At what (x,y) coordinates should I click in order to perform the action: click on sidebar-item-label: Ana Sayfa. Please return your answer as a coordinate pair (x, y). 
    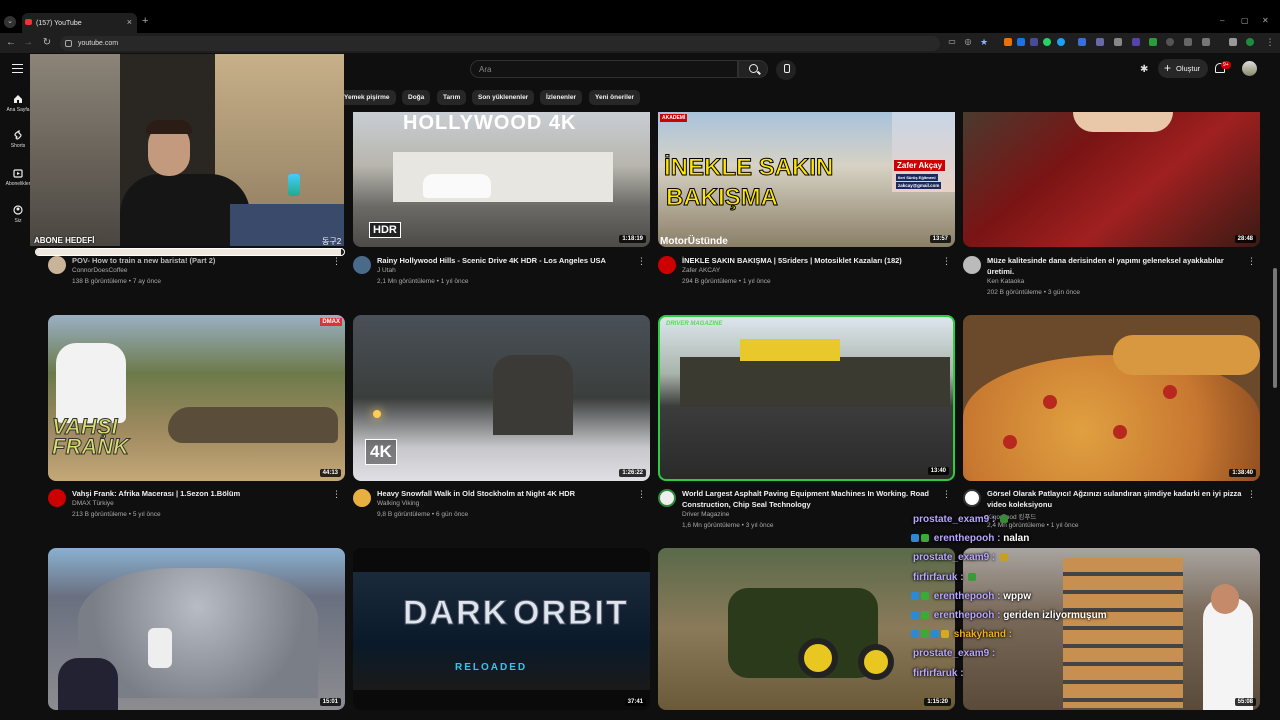
    Looking at the image, I should click on (18, 110).